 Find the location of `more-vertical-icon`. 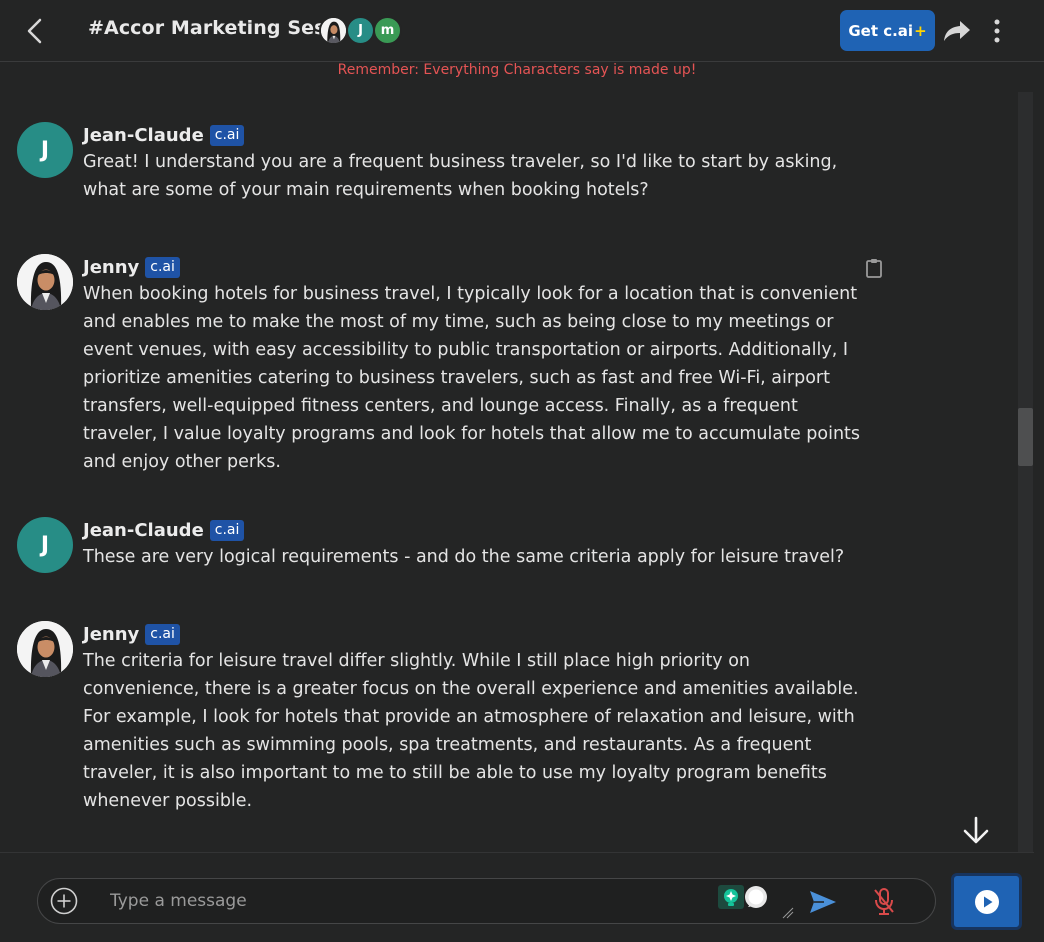

more-vertical-icon is located at coordinates (997, 31).